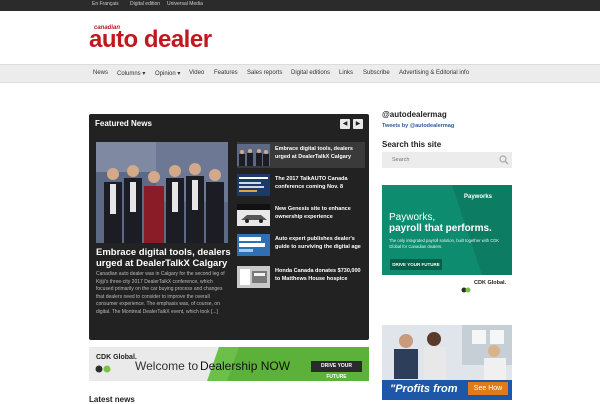 This screenshot has height=404, width=600. Describe the element at coordinates (490, 283) in the screenshot. I see `payworks-partner: CDK Global.` at that location.